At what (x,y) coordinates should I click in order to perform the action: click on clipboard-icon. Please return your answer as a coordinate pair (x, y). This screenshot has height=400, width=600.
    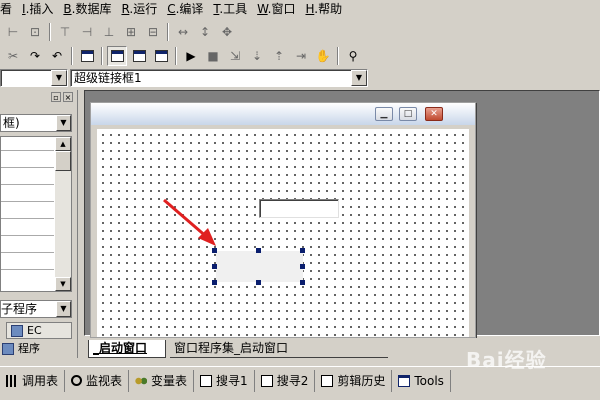
    Looking at the image, I should click on (327, 380).